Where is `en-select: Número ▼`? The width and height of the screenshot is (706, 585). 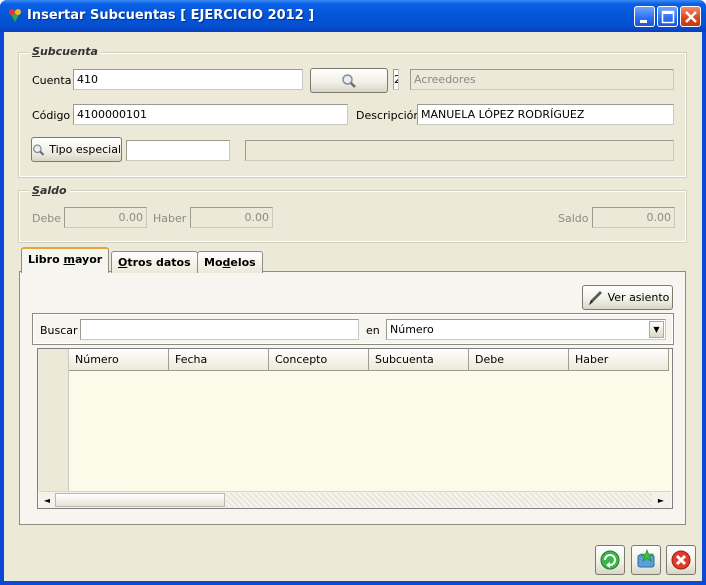
en-select: Número ▼ is located at coordinates (526, 329).